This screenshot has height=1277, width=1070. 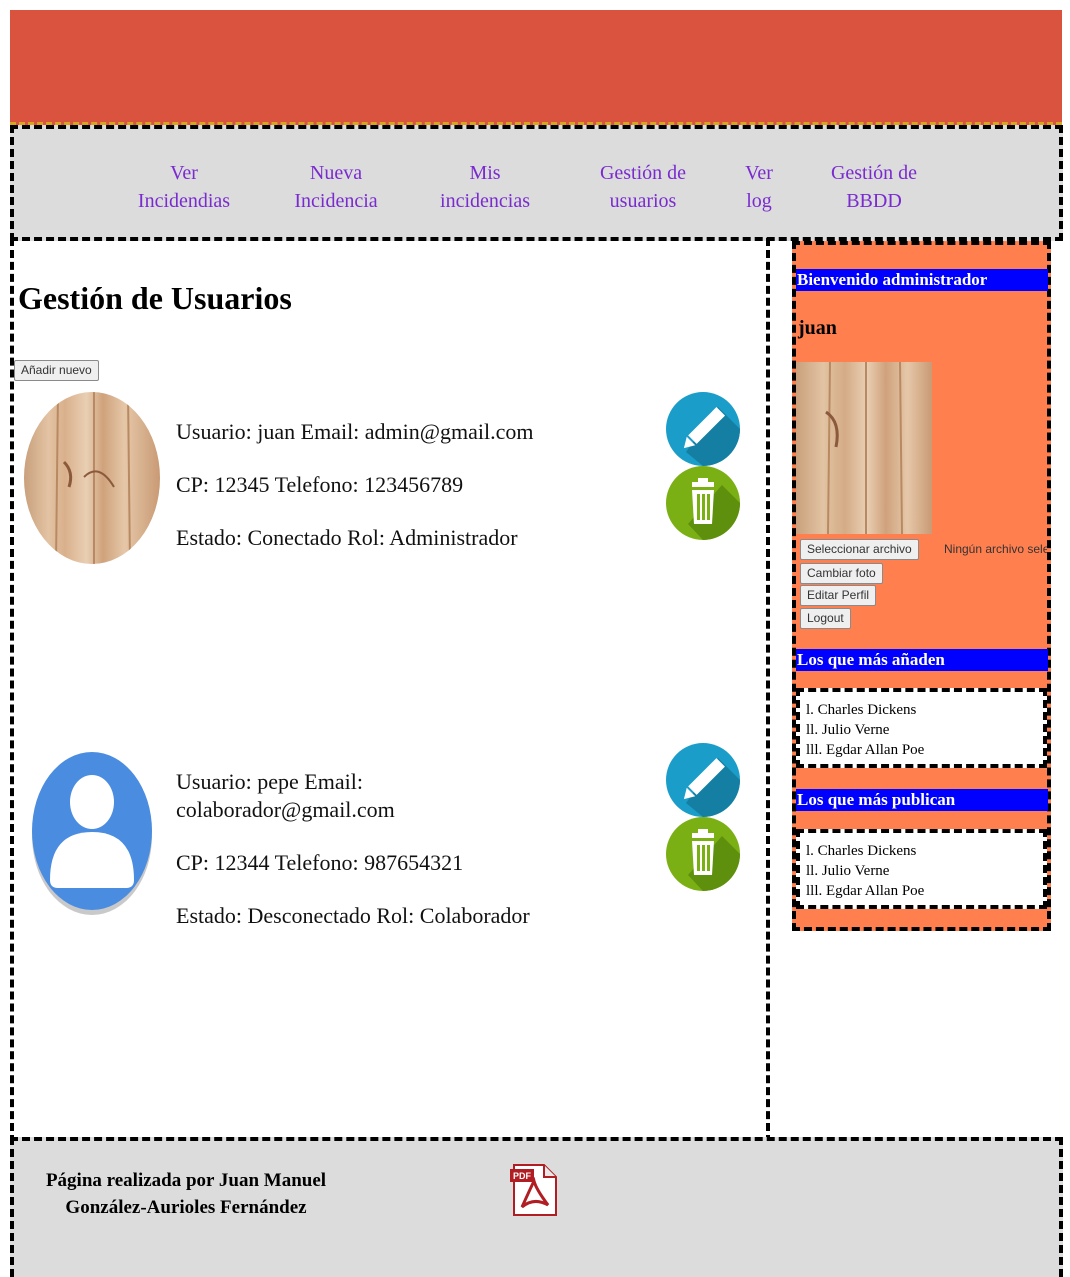 I want to click on user-cp-phone: CP: 12344 Telefono: 987654321, so click(x=320, y=862).